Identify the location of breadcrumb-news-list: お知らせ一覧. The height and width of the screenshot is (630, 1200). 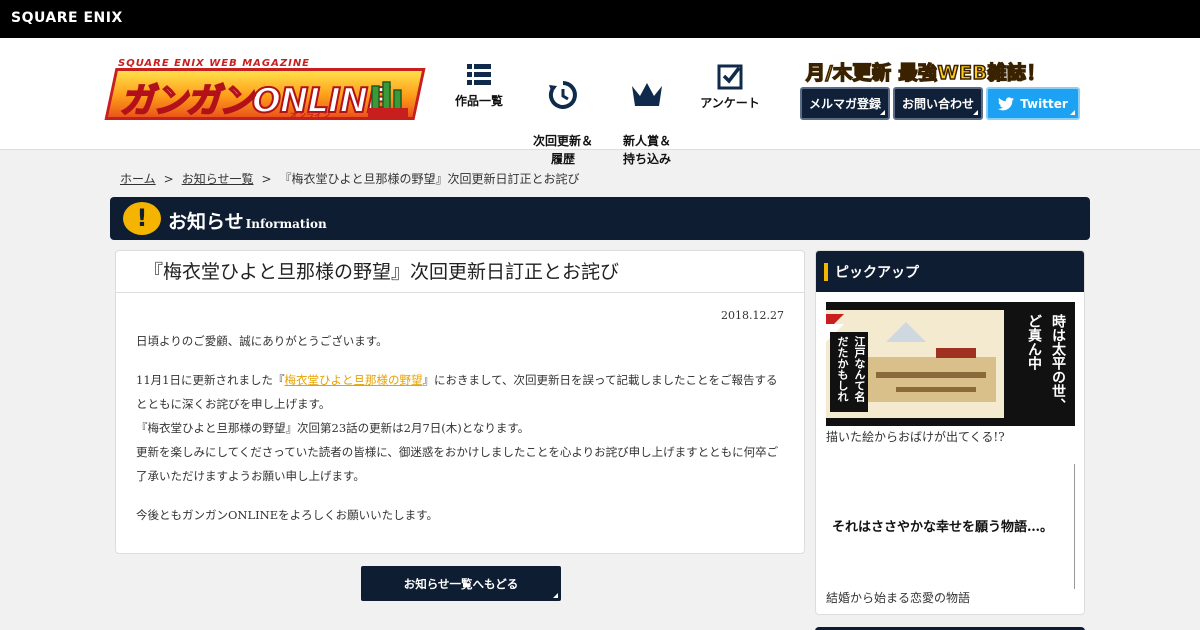
(218, 179).